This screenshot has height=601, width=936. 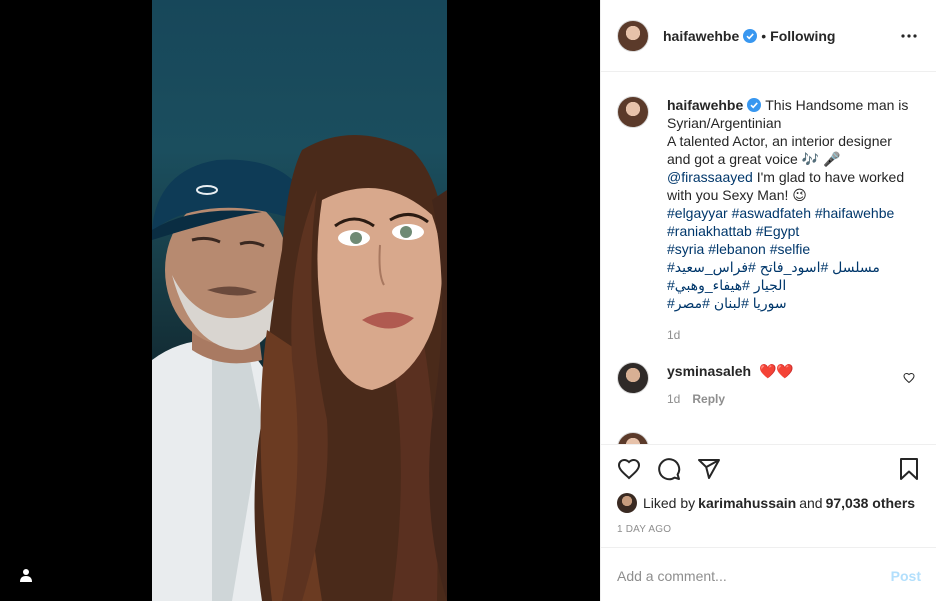 What do you see at coordinates (738, 249) in the screenshot?
I see `hashtag-line: #syria #lebanon #selfie` at bounding box center [738, 249].